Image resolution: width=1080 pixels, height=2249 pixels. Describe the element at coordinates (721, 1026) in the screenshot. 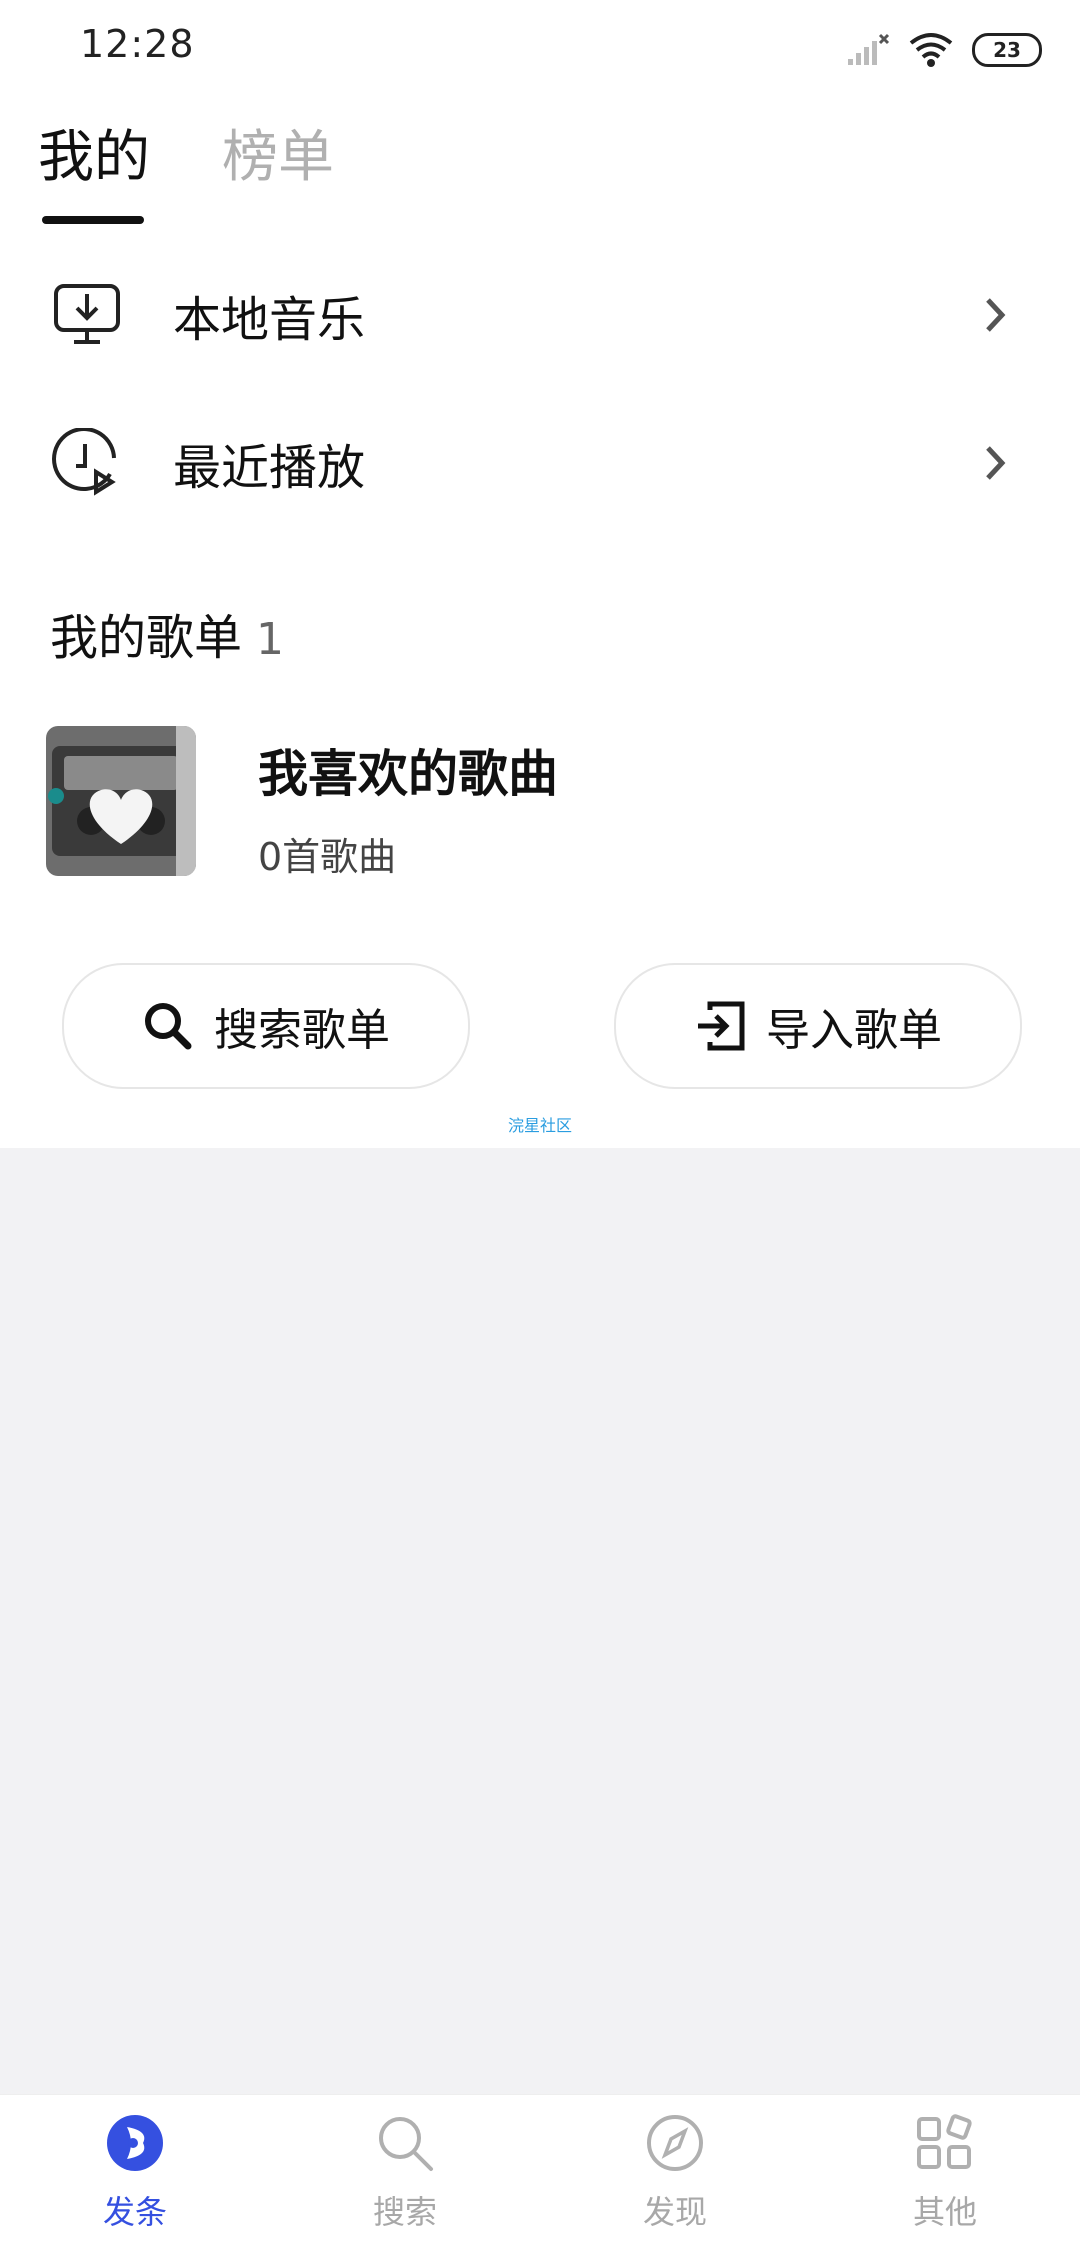

I see `import-icon` at that location.